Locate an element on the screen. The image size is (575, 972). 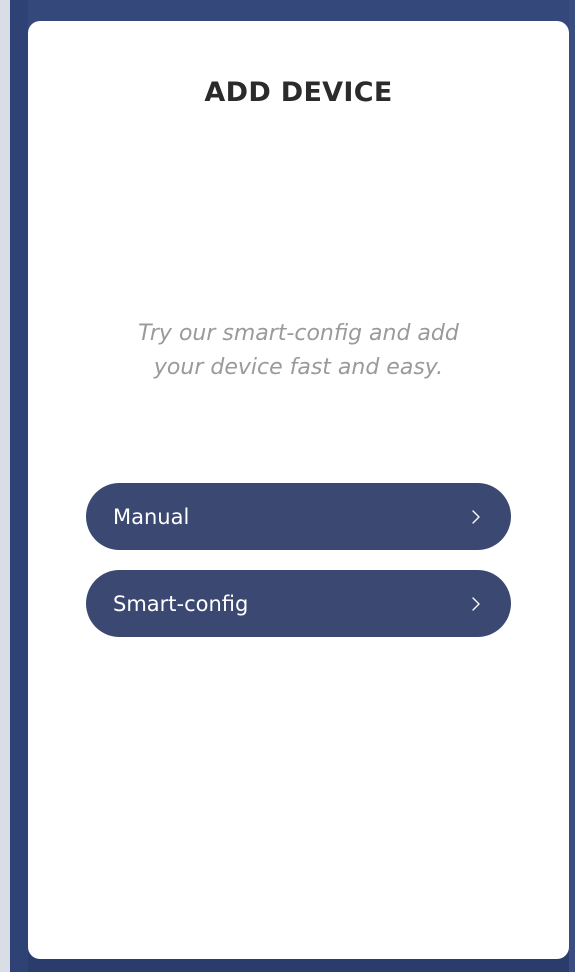
backdrop-left-edge is located at coordinates (5, 486).